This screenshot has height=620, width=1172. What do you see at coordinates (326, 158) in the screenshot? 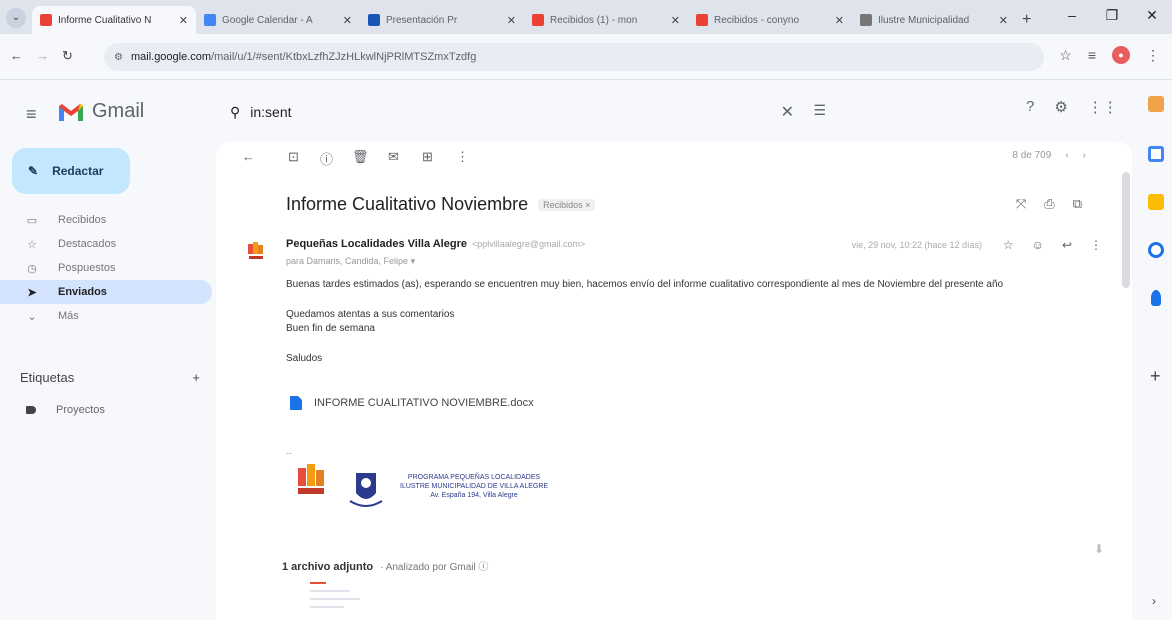
I see `report-spam-icon: ⓘ` at bounding box center [326, 158].